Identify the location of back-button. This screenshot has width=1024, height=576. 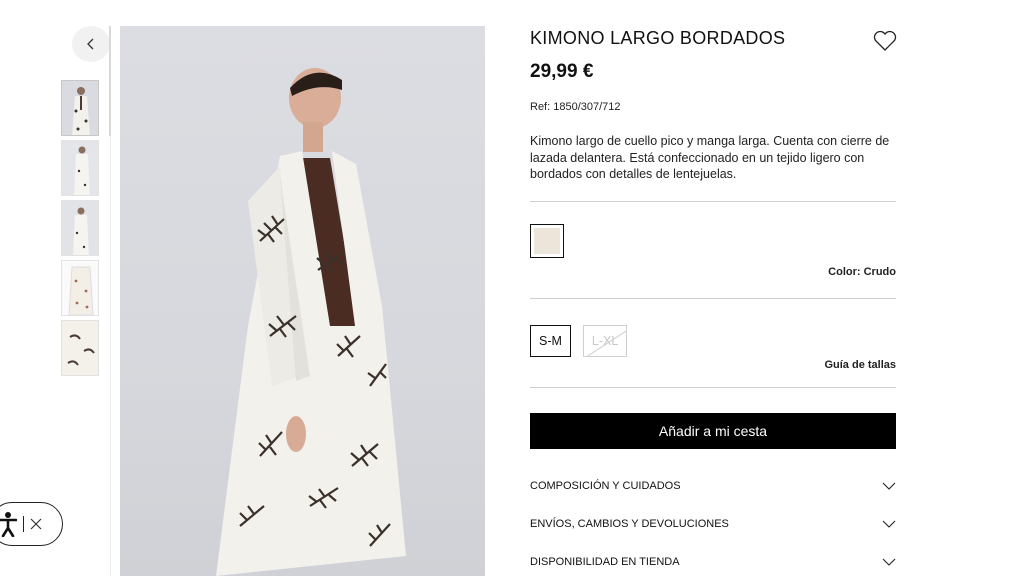
(91, 44).